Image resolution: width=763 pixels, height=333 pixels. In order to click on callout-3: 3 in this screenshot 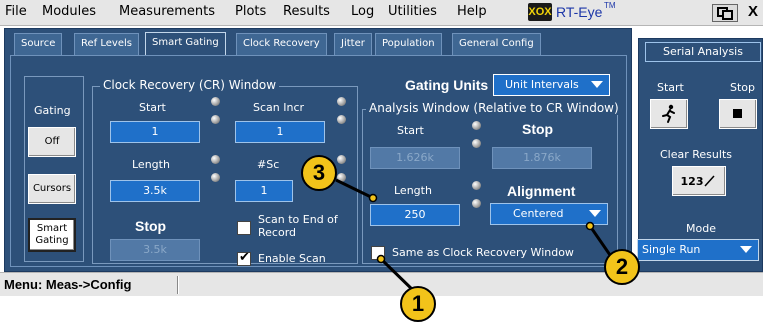, I will do `click(319, 173)`.